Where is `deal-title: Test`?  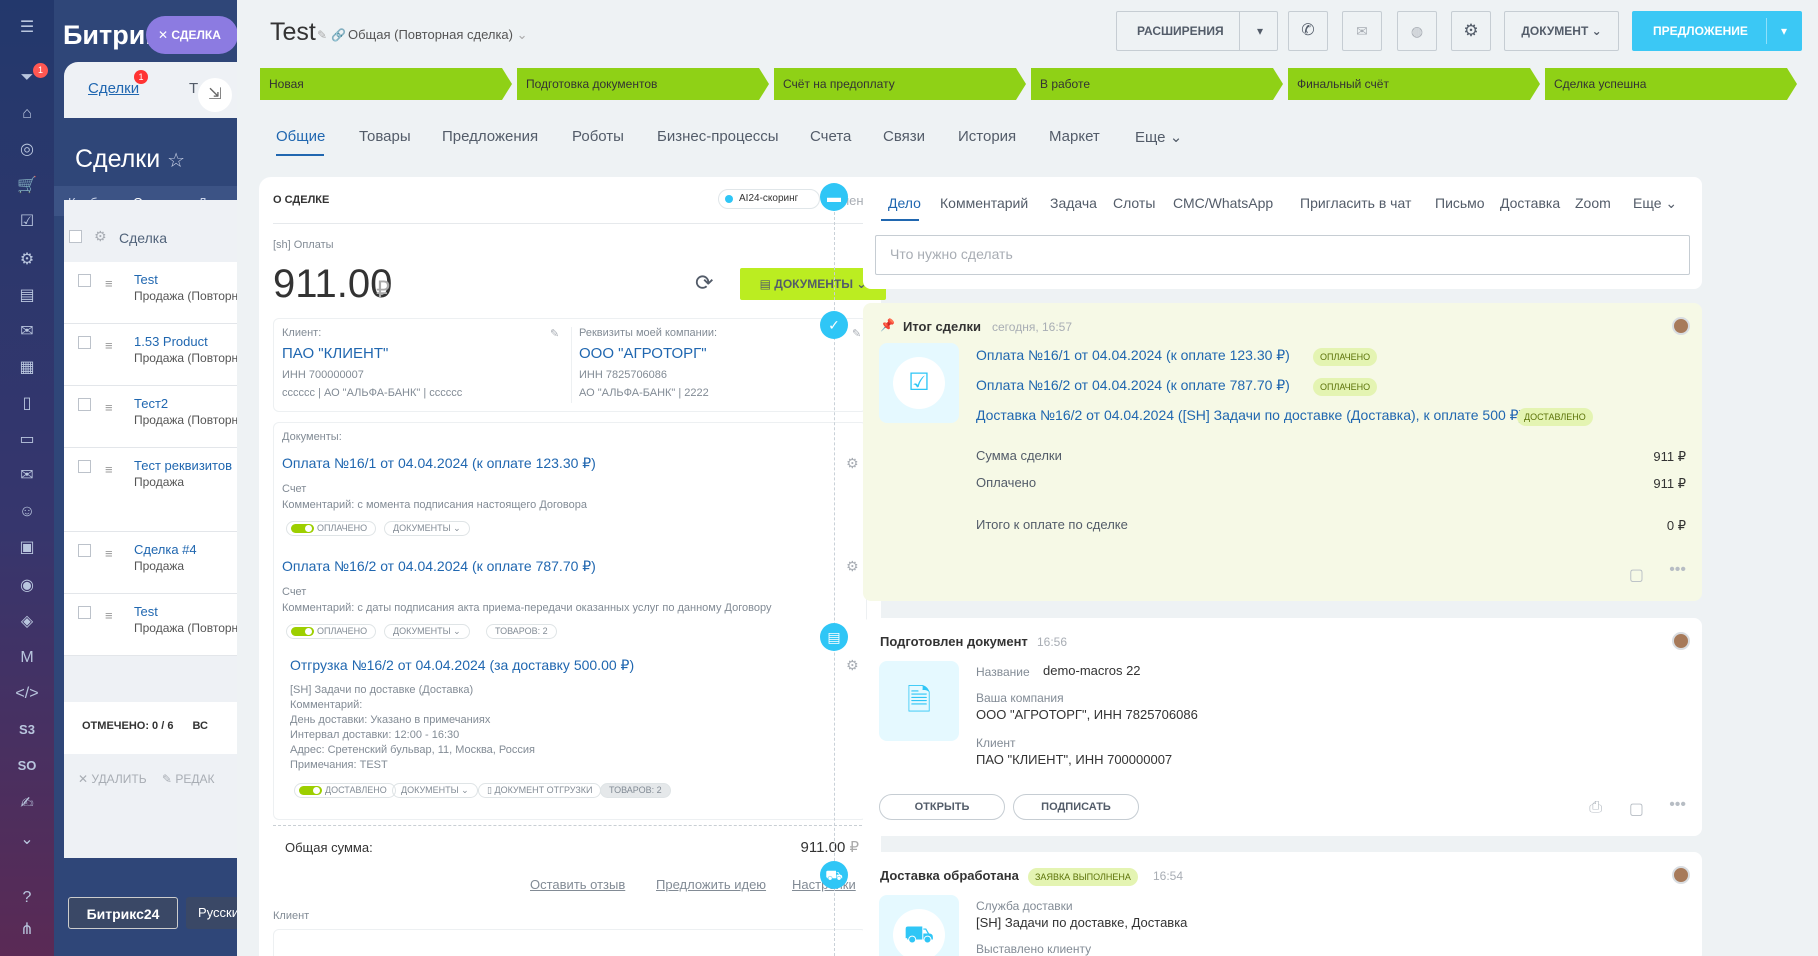 deal-title: Test is located at coordinates (293, 32).